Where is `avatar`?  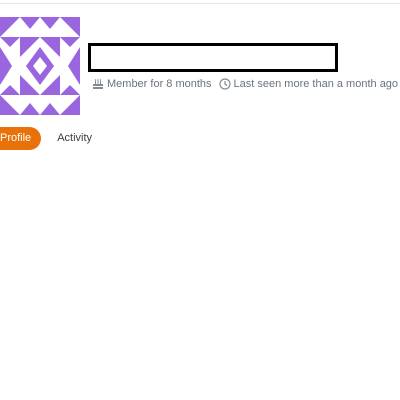 avatar is located at coordinates (40, 66).